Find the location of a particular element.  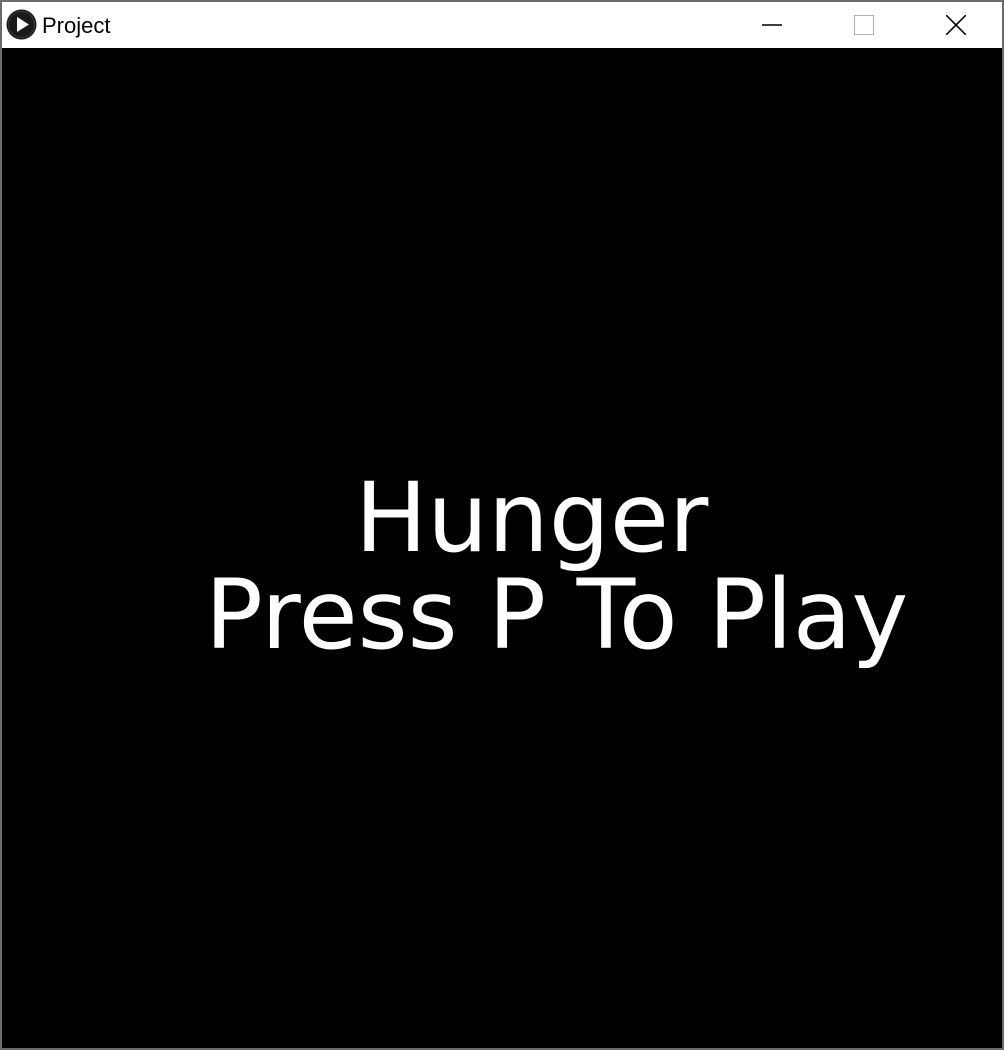

close-icon is located at coordinates (956, 25).